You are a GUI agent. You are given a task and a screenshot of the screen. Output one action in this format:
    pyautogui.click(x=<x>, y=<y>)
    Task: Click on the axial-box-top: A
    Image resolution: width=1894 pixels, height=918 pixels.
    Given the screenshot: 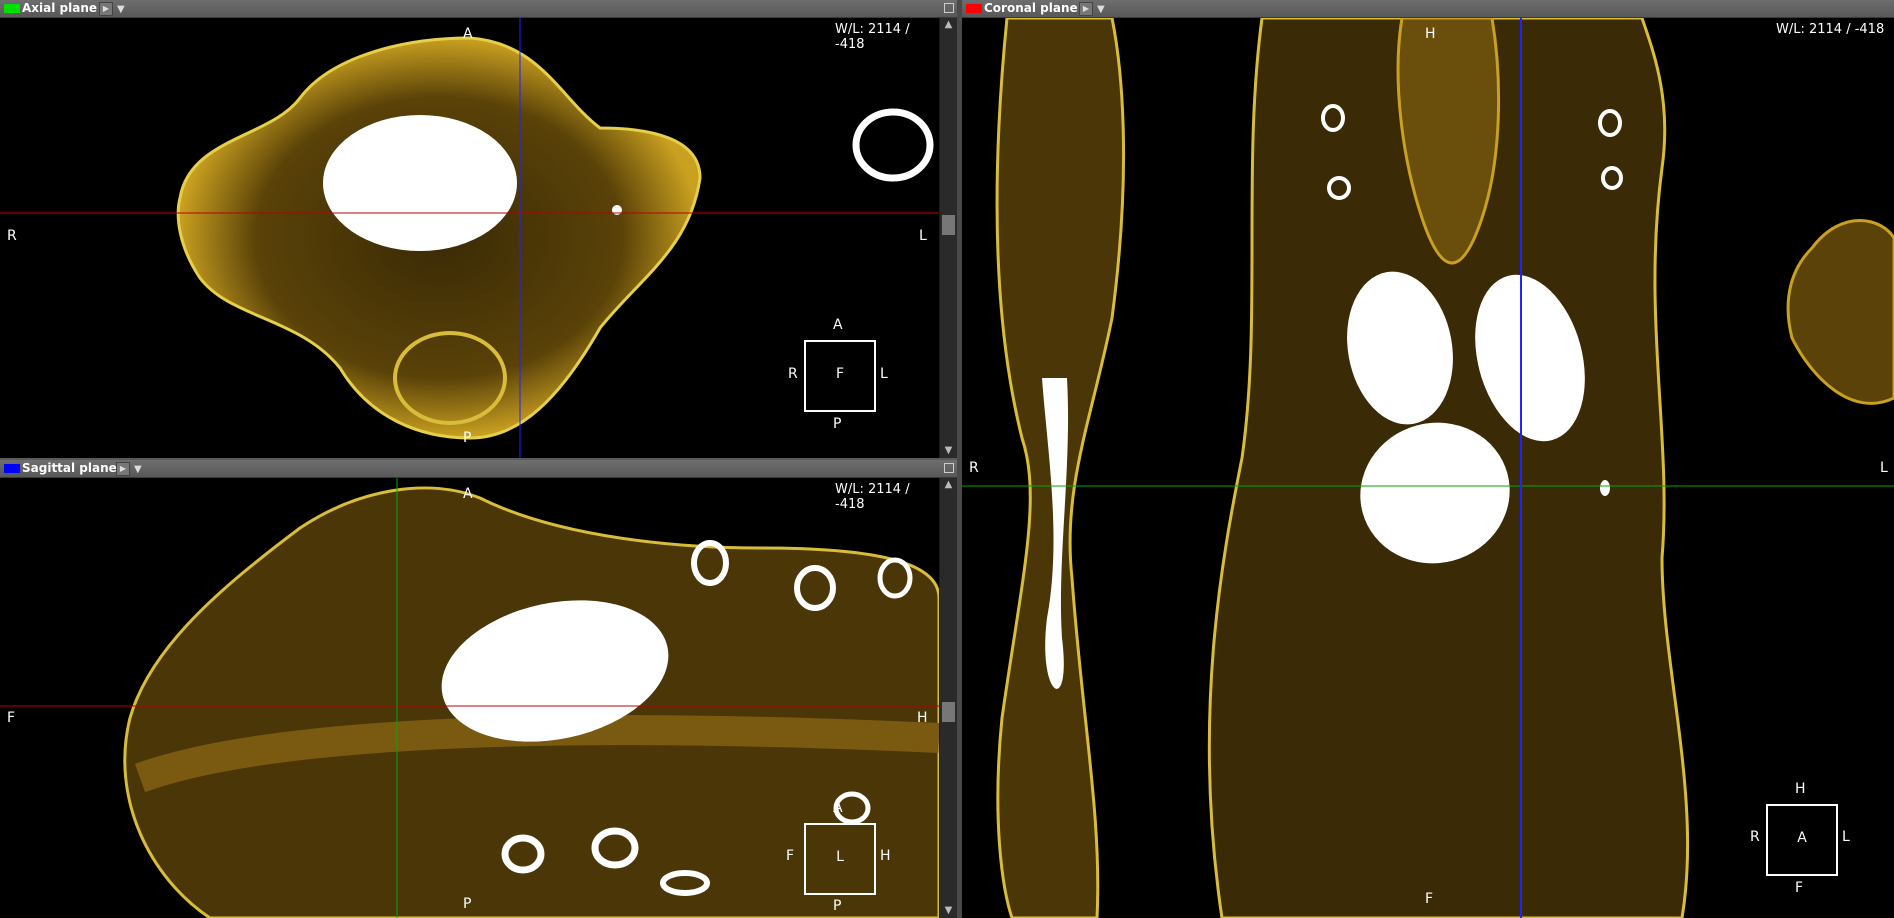 What is the action you would take?
    pyautogui.click(x=838, y=325)
    